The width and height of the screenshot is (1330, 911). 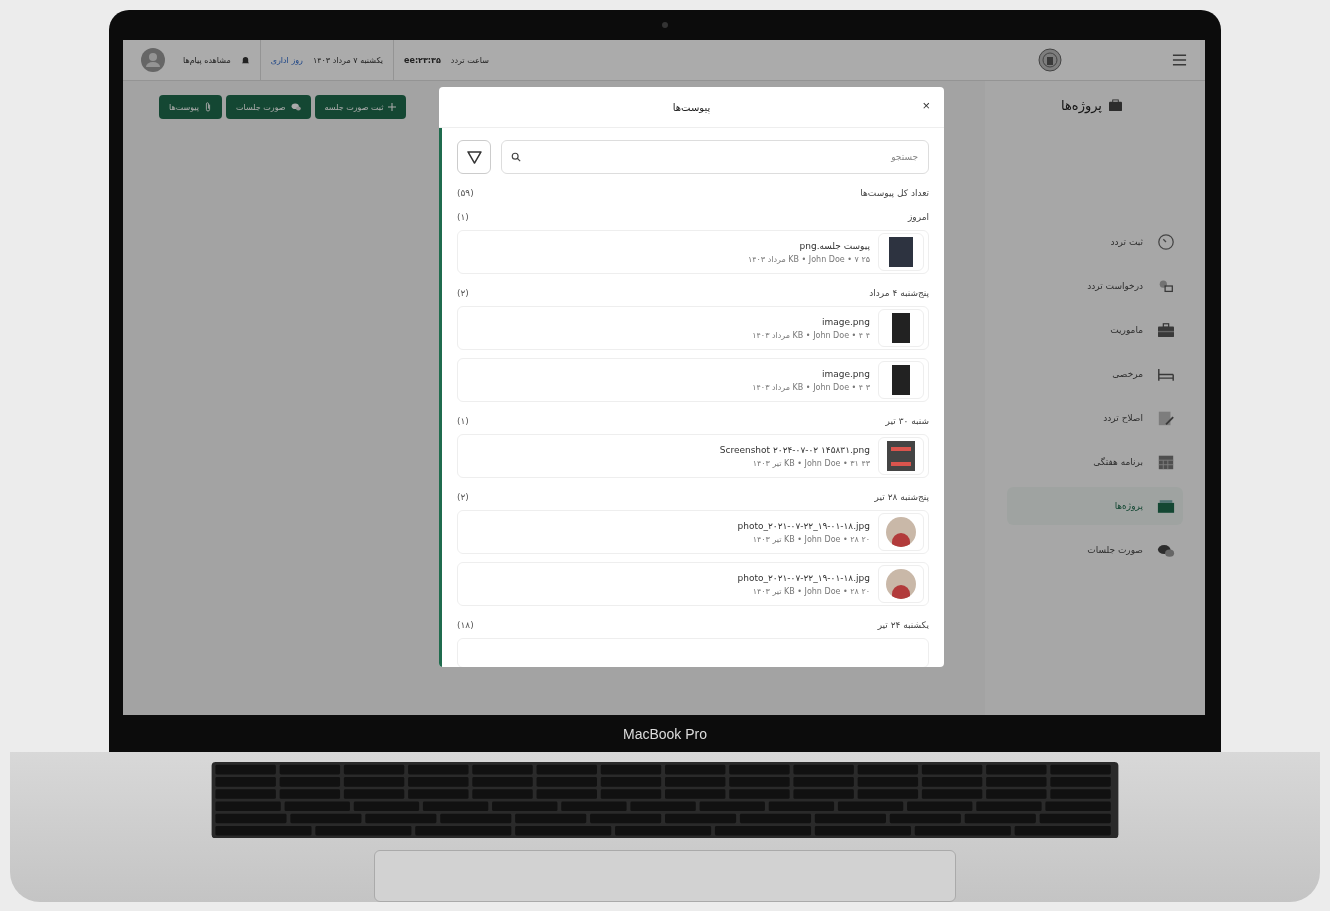 I want to click on search-field: جستجو, so click(x=715, y=157).